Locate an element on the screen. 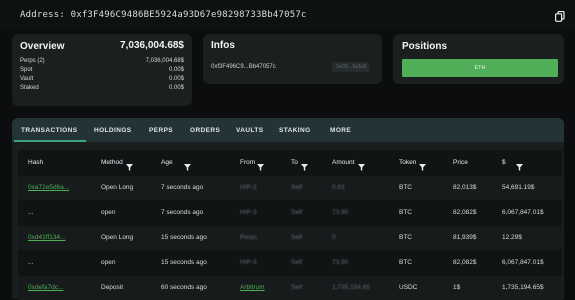  col-header-hash: Hash is located at coordinates (36, 162).